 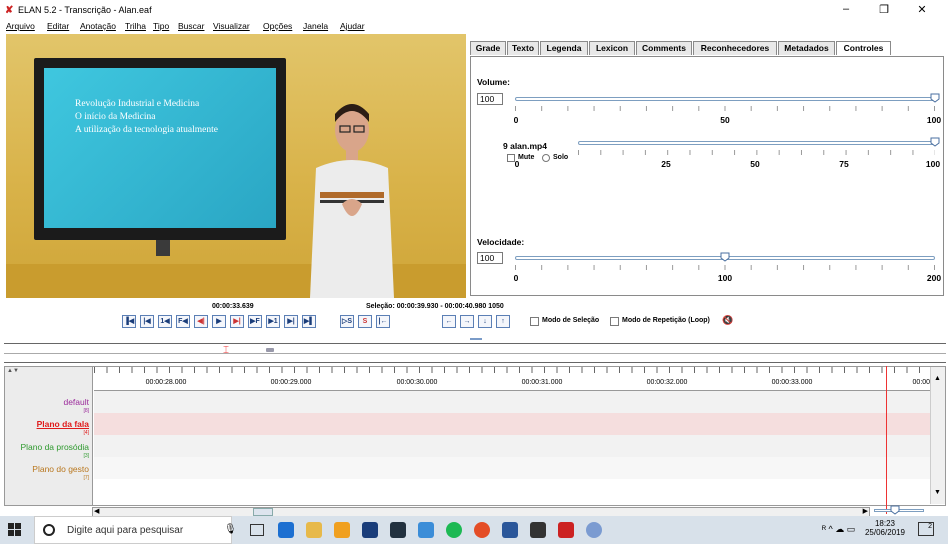 What do you see at coordinates (664, 48) in the screenshot?
I see `tab-comments: Comments` at bounding box center [664, 48].